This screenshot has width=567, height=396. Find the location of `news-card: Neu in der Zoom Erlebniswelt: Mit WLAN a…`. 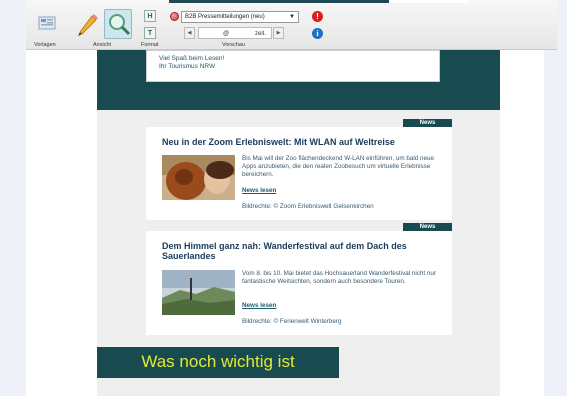

news-card: Neu in der Zoom Erlebniswelt: Mit WLAN a… is located at coordinates (299, 173).